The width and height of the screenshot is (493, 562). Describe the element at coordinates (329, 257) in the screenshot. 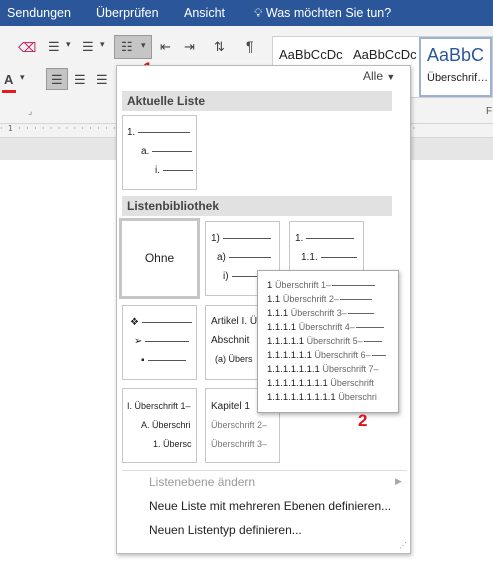

I see `list-item: 1.1.` at that location.